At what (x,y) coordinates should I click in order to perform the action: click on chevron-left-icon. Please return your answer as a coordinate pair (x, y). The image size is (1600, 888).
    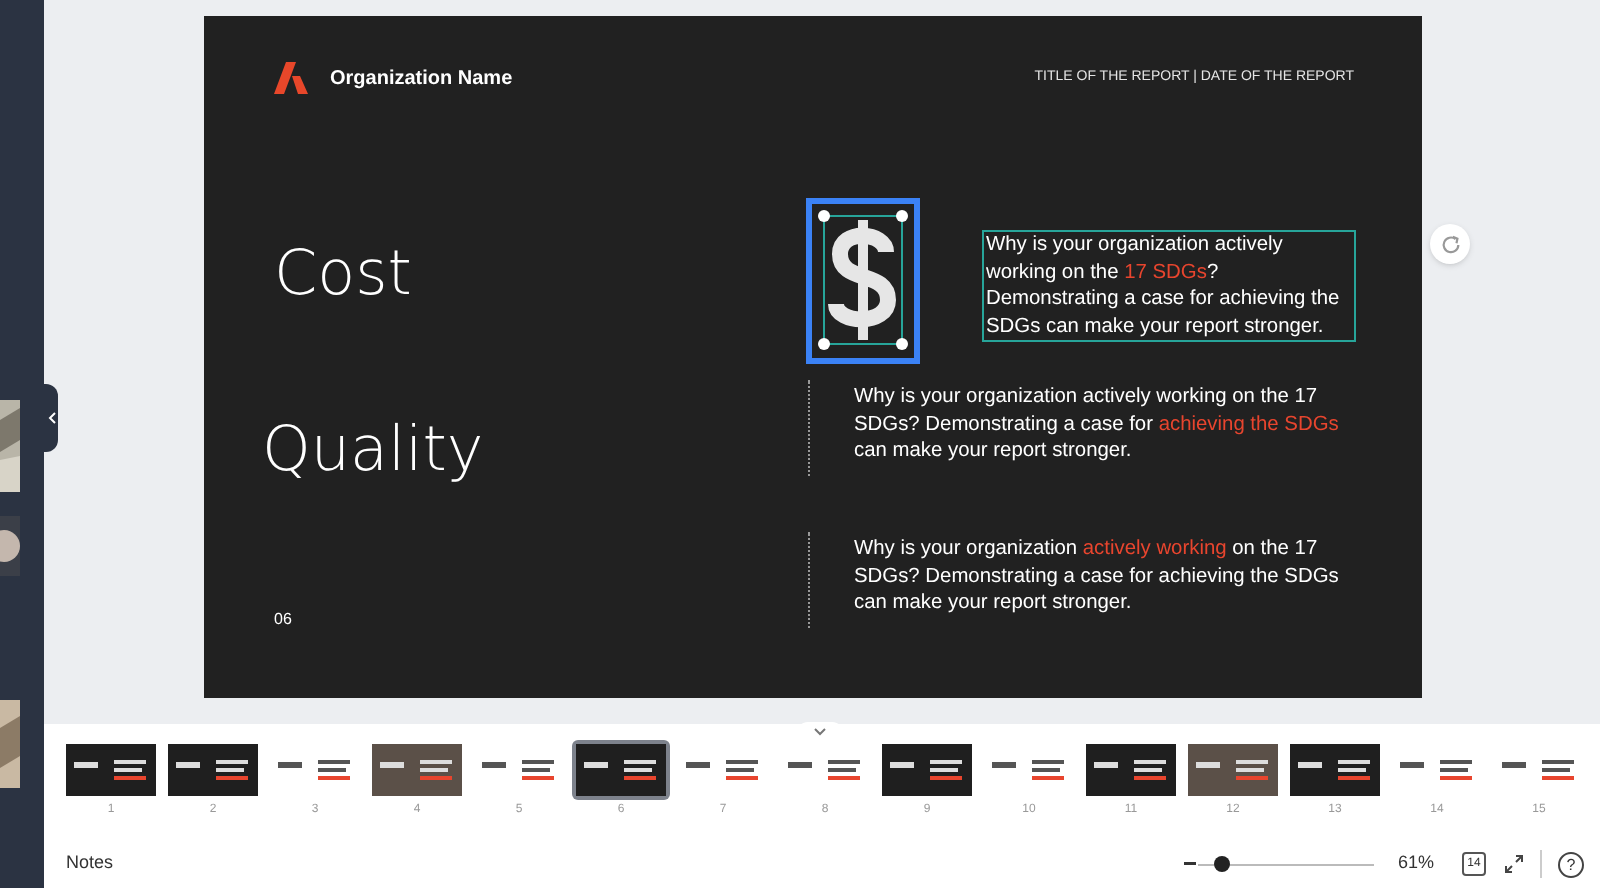
    Looking at the image, I should click on (51, 418).